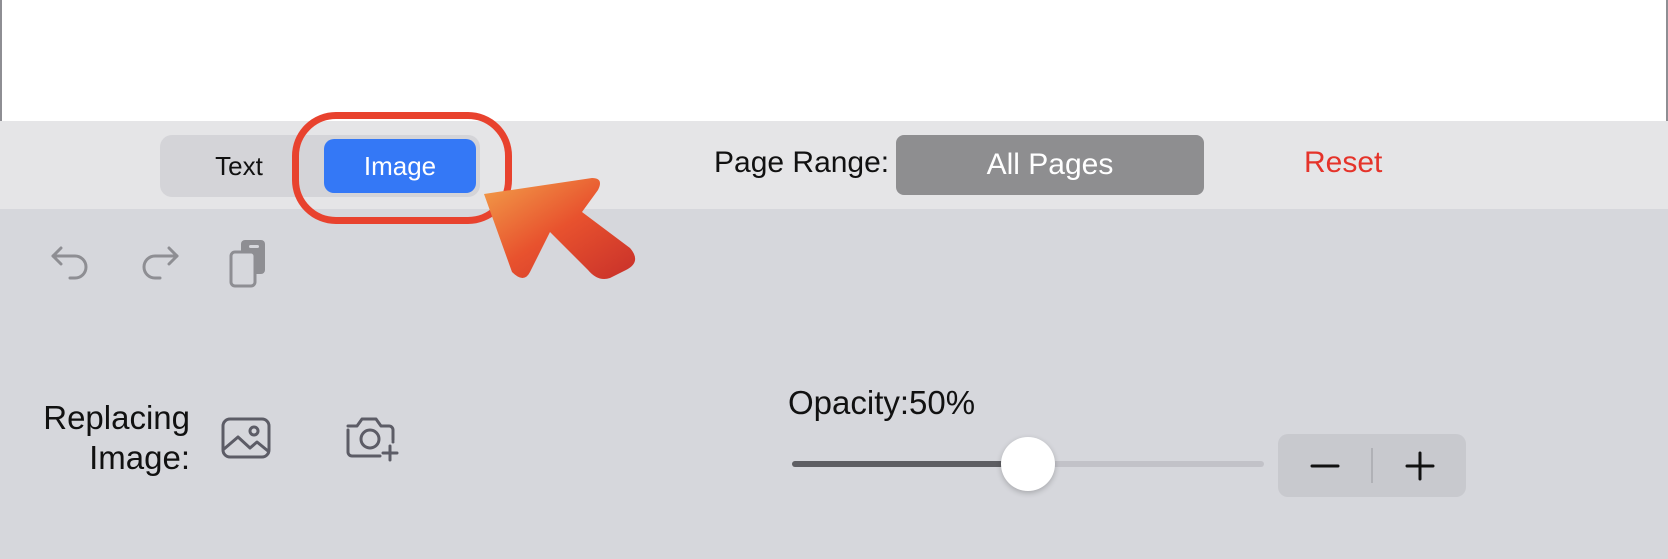  I want to click on replacing-image-label: Replacing Image:, so click(110, 438).